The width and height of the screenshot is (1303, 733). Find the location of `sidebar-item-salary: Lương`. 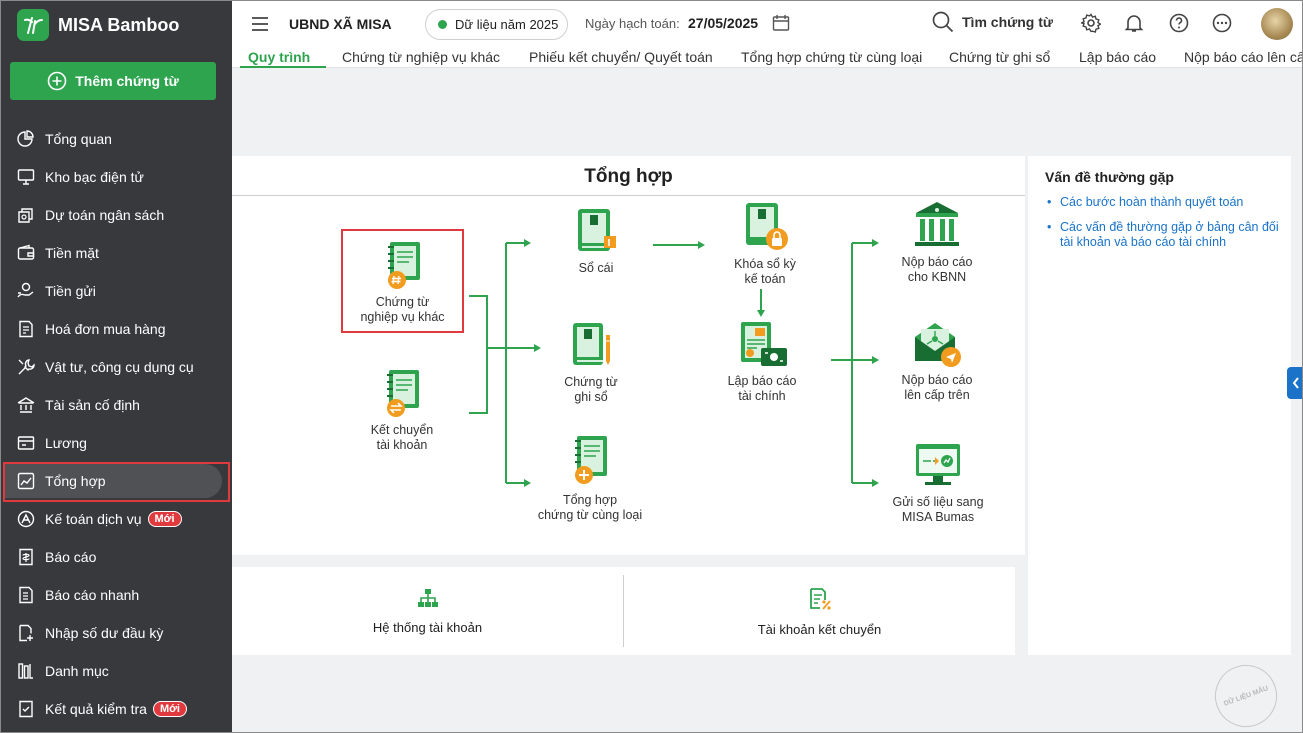

sidebar-item-salary: Lương is located at coordinates (116, 443).